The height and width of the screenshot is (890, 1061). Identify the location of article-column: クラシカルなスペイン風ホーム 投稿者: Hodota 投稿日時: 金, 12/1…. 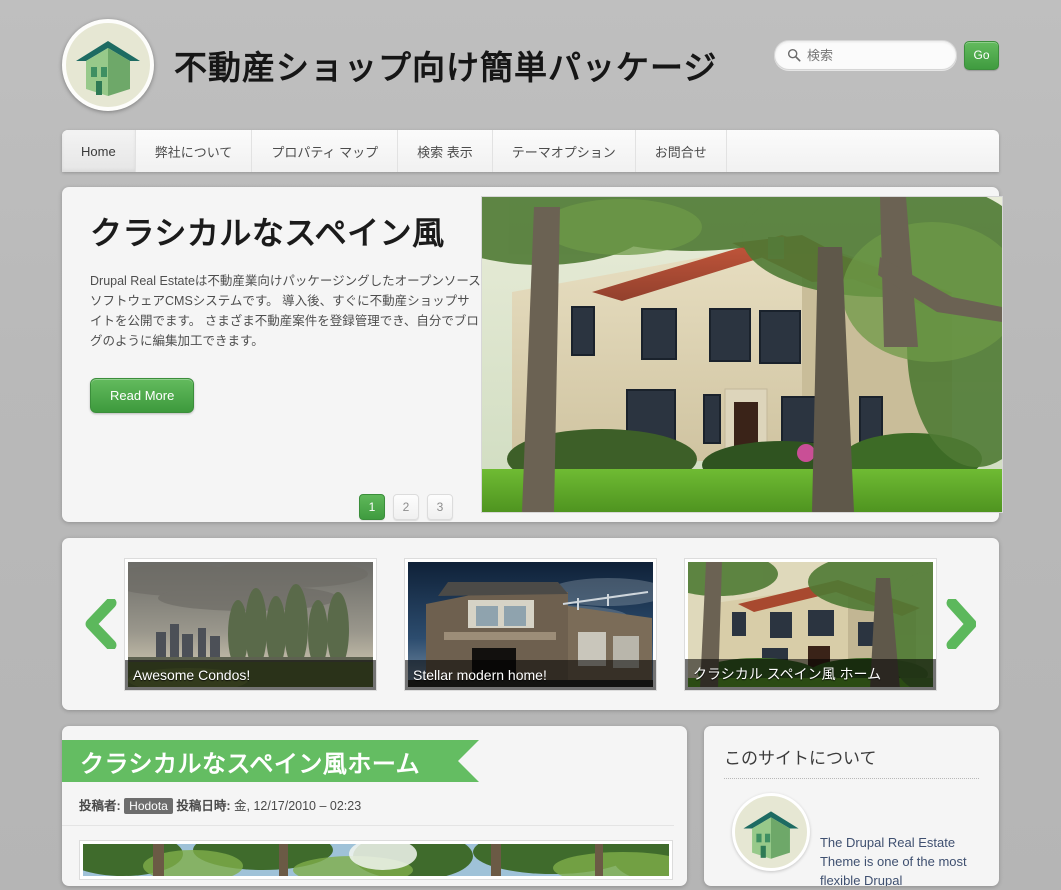
(374, 806).